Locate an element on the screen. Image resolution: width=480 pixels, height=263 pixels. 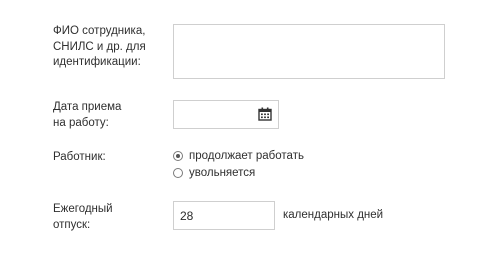
vacation-label-line-1: Ежегодный is located at coordinates (83, 209).